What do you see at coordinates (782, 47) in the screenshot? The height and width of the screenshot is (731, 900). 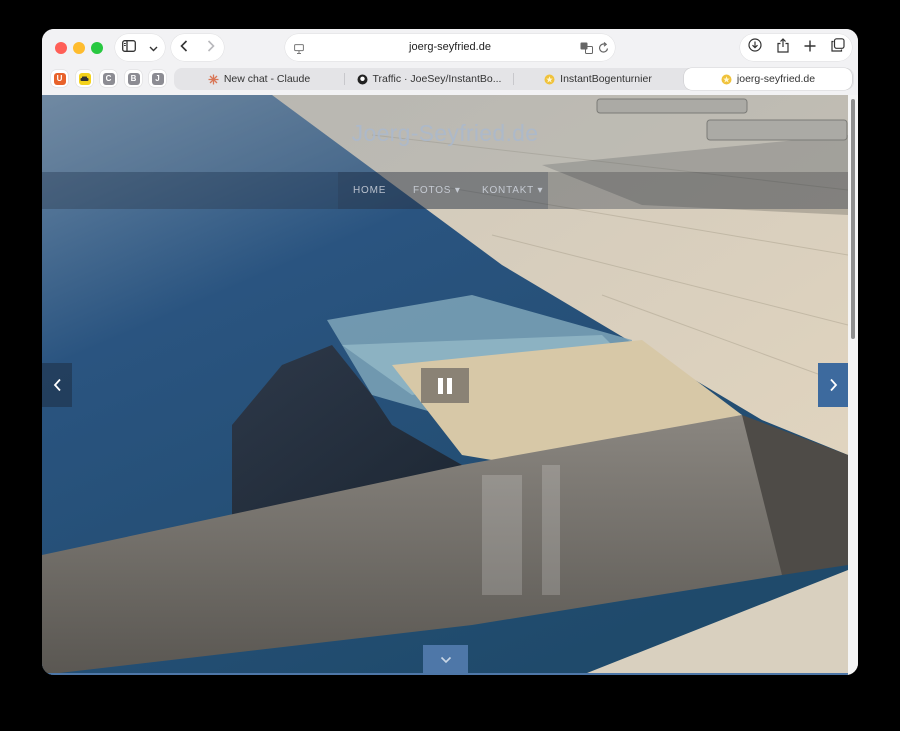 I see `share-icon` at bounding box center [782, 47].